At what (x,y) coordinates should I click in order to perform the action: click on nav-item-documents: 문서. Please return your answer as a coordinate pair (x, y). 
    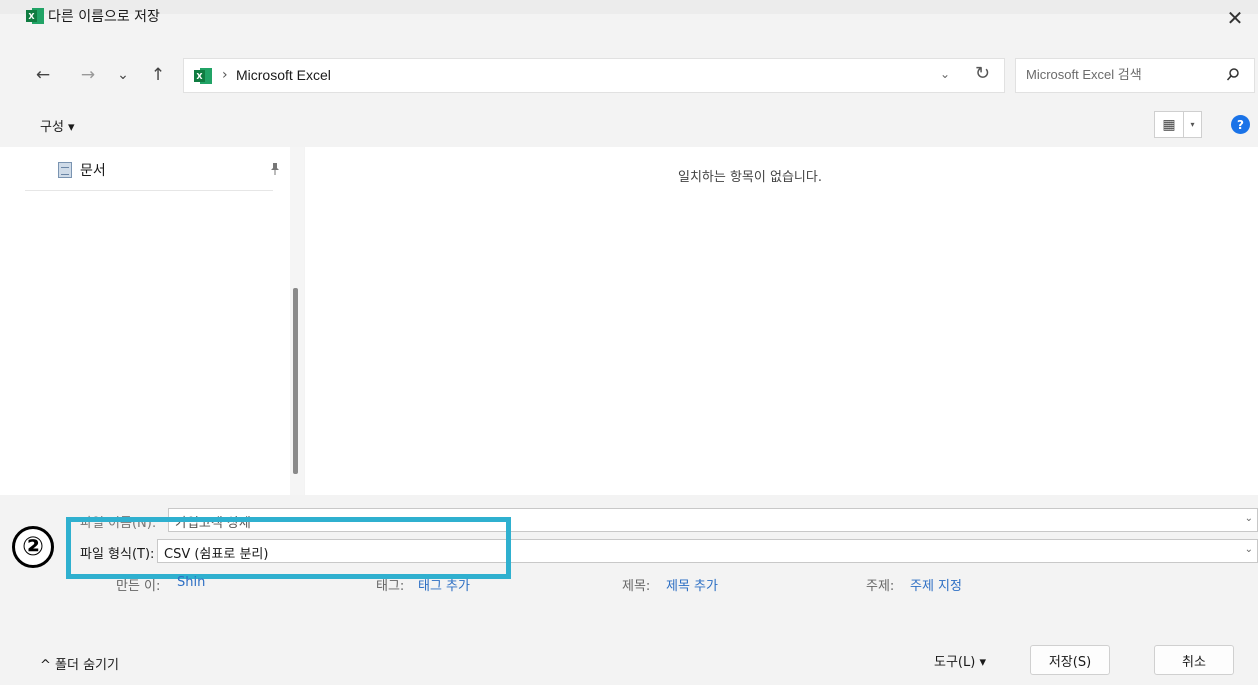
    Looking at the image, I should click on (82, 170).